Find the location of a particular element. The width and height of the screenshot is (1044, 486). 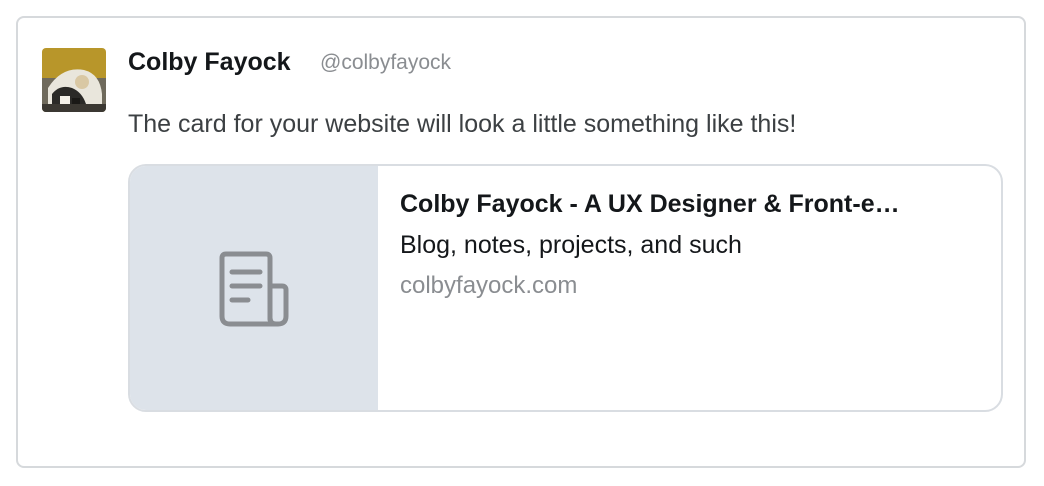

card-description: Blog, notes, projects, and such is located at coordinates (571, 245).